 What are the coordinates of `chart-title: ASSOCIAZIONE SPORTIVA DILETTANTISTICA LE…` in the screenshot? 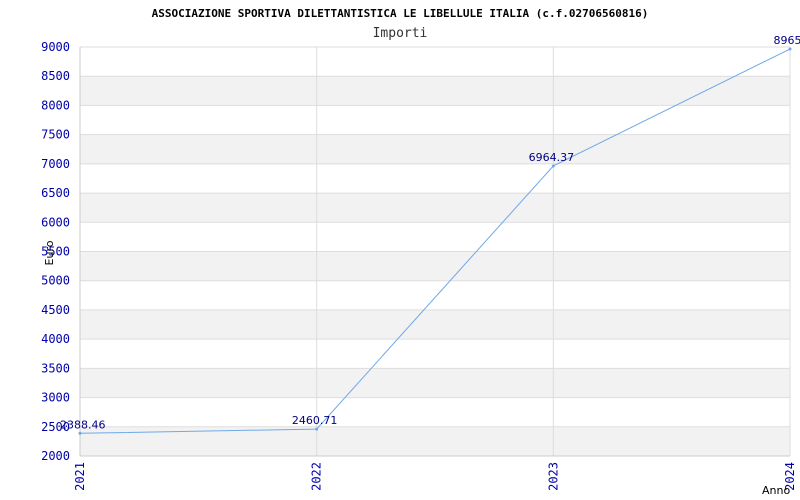 It's located at (400, 13).